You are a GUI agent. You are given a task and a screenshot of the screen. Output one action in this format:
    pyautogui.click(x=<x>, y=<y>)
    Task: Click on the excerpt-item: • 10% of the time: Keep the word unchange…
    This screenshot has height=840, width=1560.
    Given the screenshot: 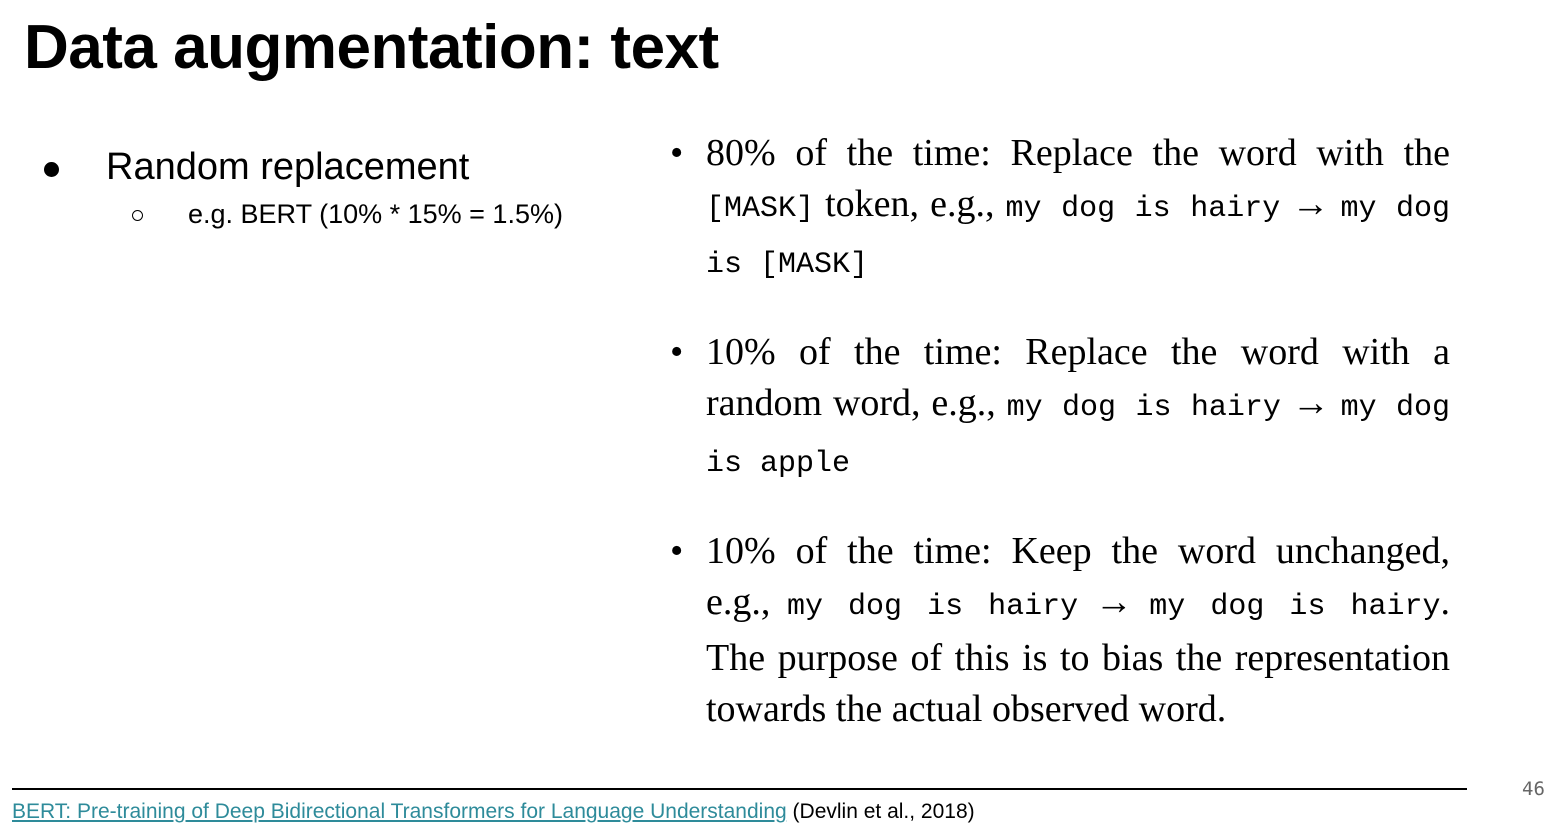 What is the action you would take?
    pyautogui.click(x=1059, y=630)
    